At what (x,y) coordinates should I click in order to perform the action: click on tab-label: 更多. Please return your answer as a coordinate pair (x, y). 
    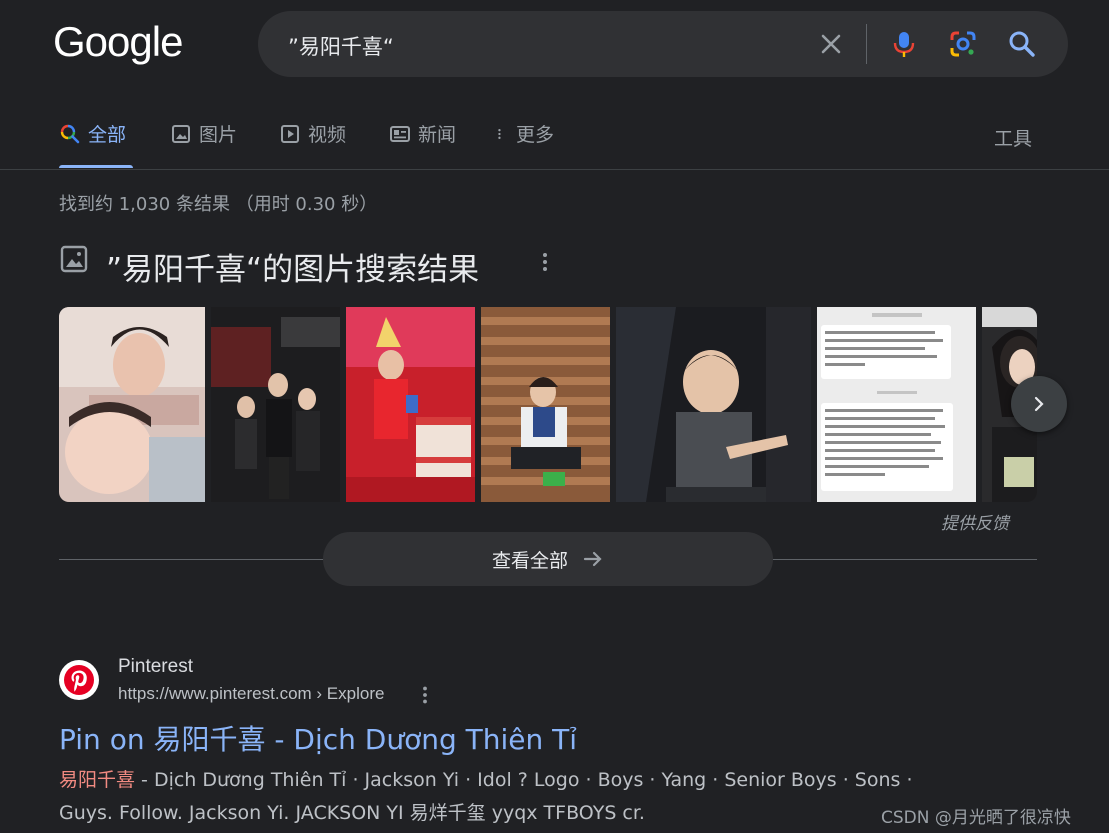
    Looking at the image, I should click on (535, 135).